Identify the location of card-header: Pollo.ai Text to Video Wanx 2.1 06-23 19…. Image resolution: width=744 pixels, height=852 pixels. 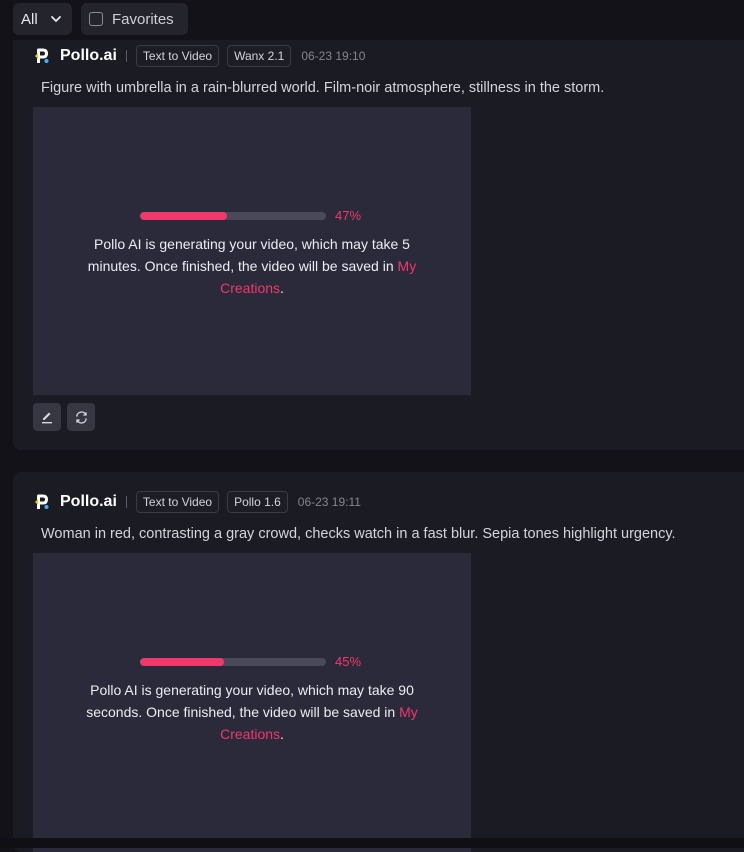
(199, 56).